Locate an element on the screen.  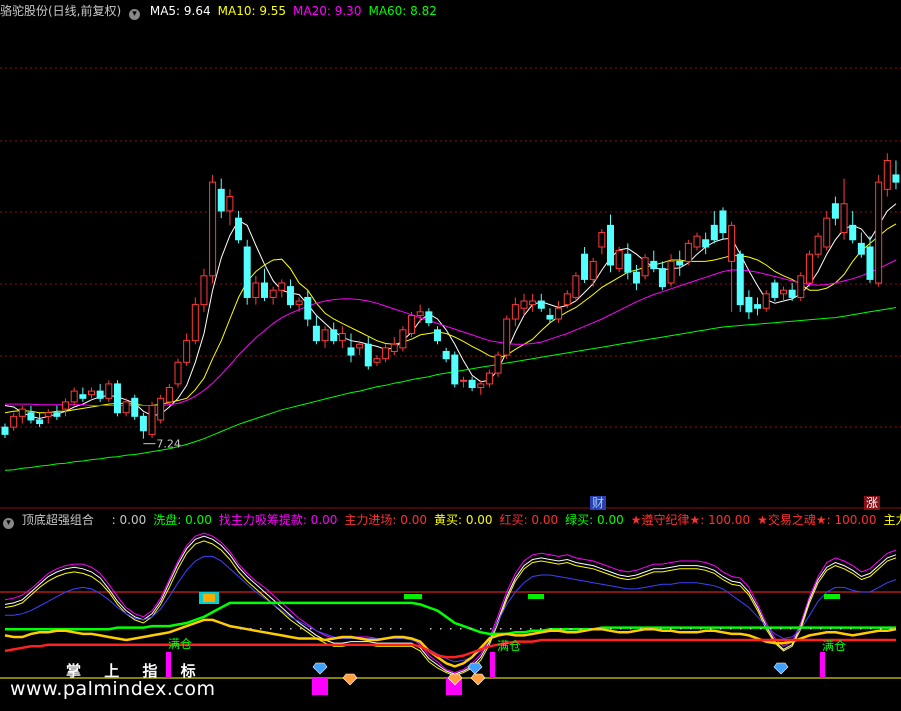
signal-bar is located at coordinates (822, 665).